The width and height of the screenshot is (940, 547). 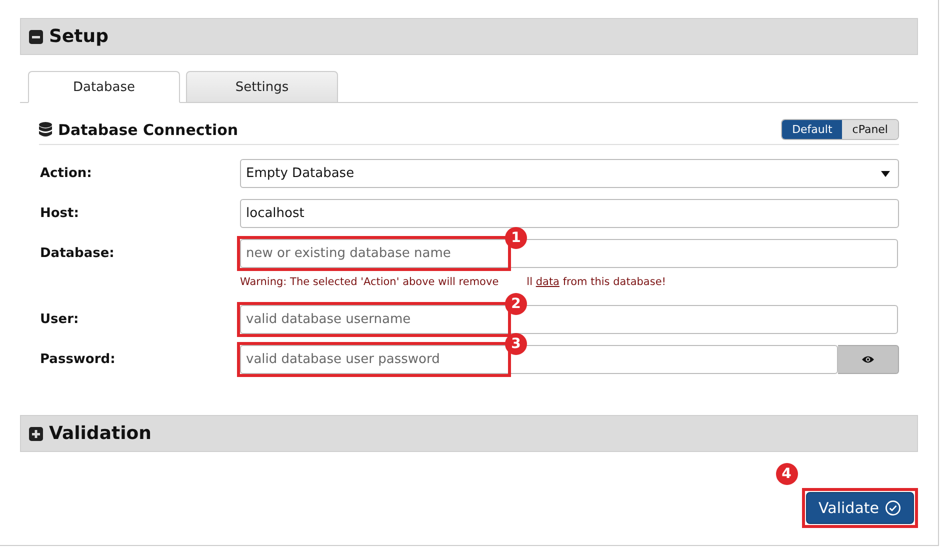 I want to click on selected-value: Empty Database, so click(x=300, y=173).